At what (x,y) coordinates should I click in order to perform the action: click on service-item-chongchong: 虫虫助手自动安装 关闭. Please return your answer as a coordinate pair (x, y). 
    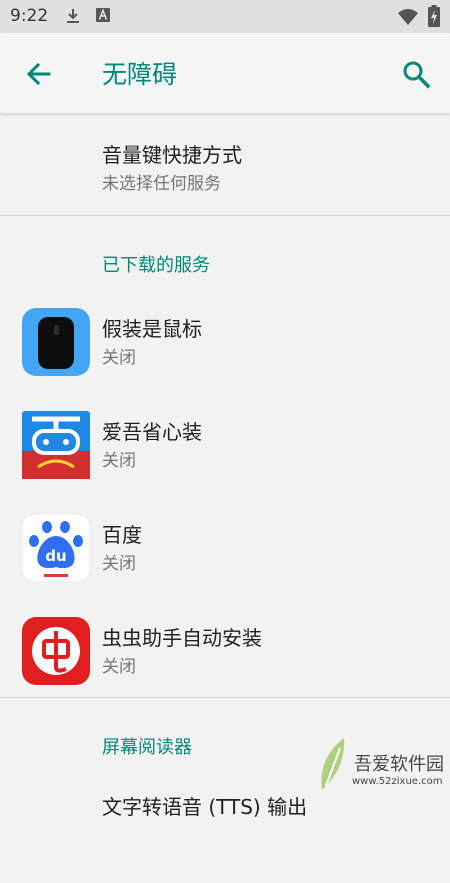
    Looking at the image, I should click on (225, 651).